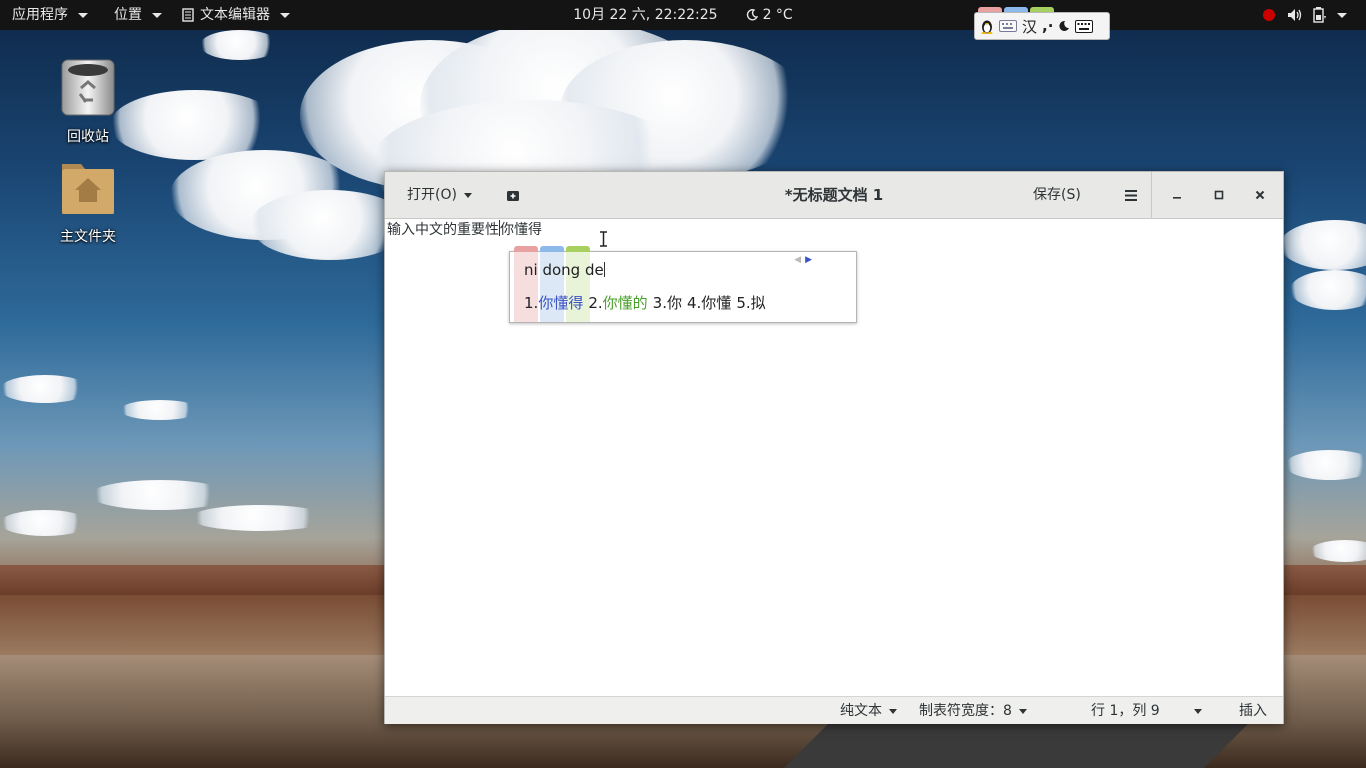 Image resolution: width=1366 pixels, height=768 pixels. I want to click on next-page-icon: ▶, so click(808, 260).